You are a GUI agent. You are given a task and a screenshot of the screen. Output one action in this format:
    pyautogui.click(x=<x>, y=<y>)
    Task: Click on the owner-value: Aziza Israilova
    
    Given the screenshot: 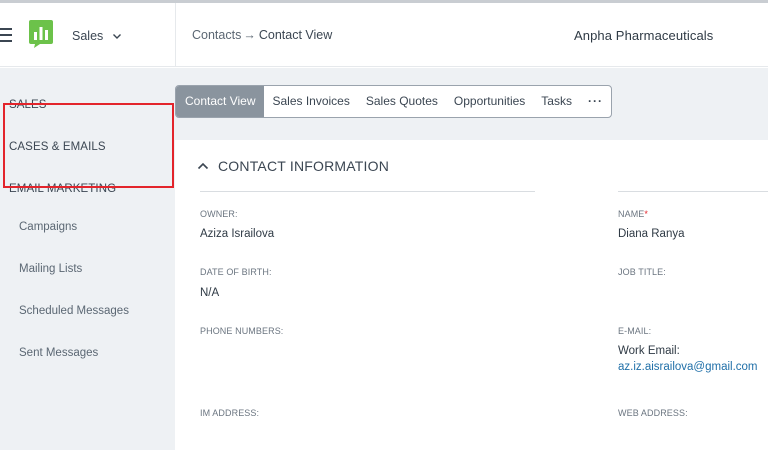 What is the action you would take?
    pyautogui.click(x=237, y=234)
    